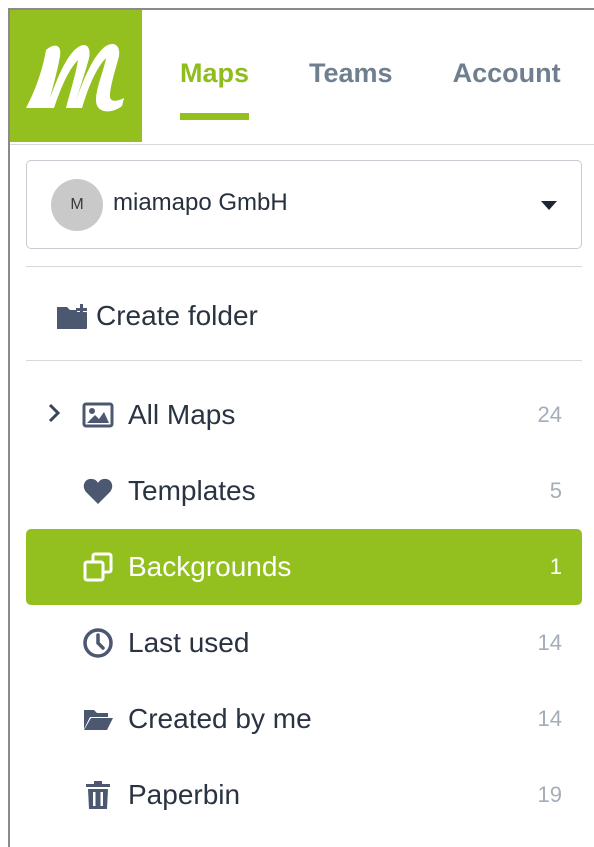  I want to click on nav-item-label: Templates, so click(192, 490).